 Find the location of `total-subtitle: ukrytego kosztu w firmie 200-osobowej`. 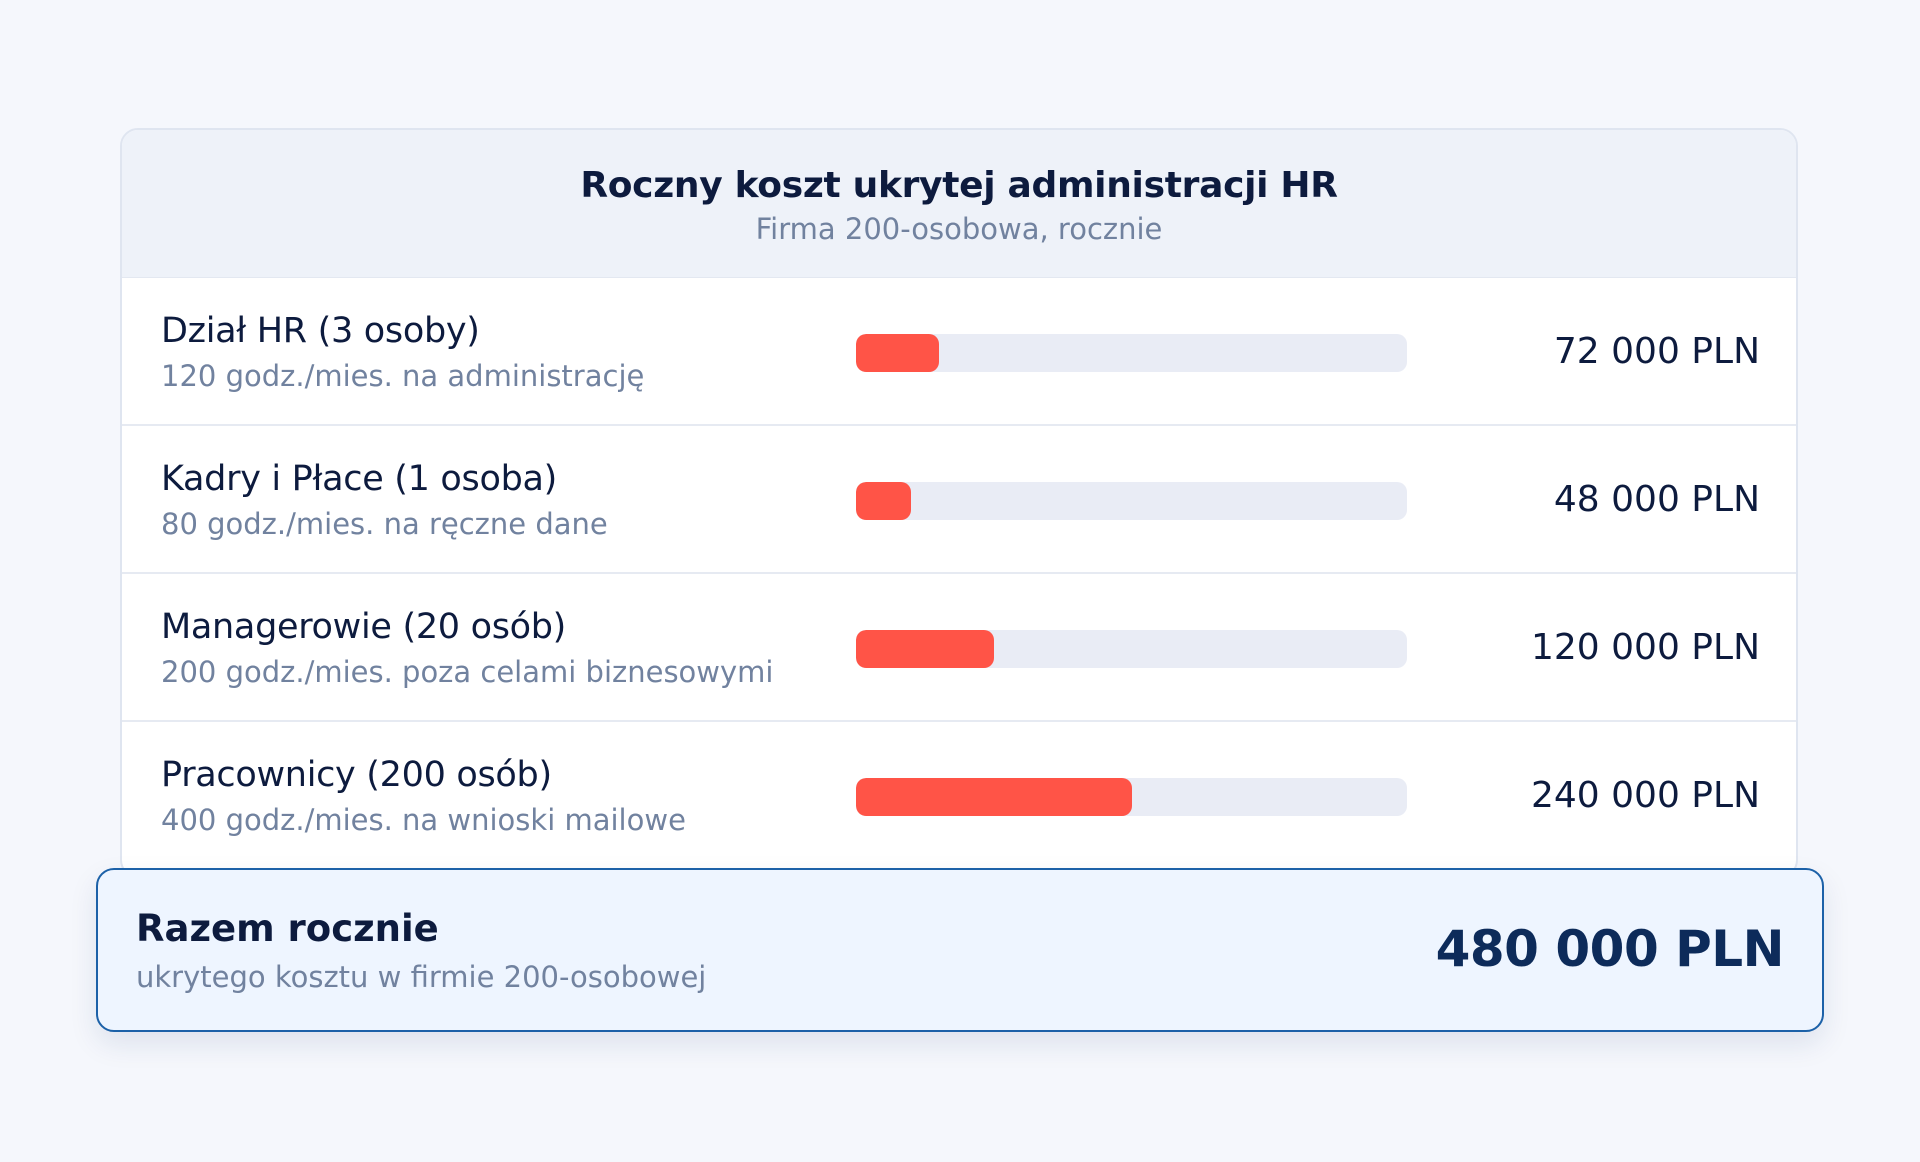

total-subtitle: ukrytego kosztu w firmie 200-osobowej is located at coordinates (421, 977).